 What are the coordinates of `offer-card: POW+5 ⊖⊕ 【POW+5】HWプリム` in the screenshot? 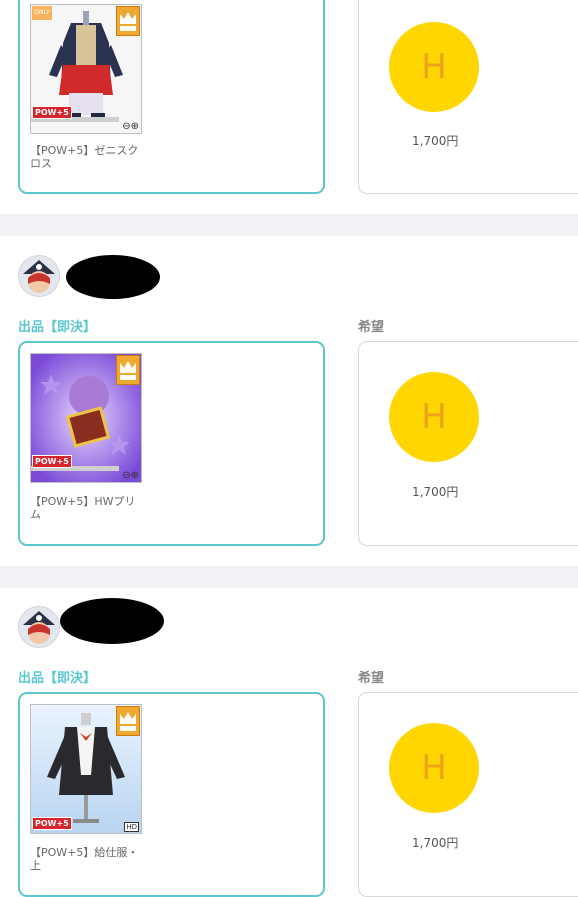 It's located at (171, 443).